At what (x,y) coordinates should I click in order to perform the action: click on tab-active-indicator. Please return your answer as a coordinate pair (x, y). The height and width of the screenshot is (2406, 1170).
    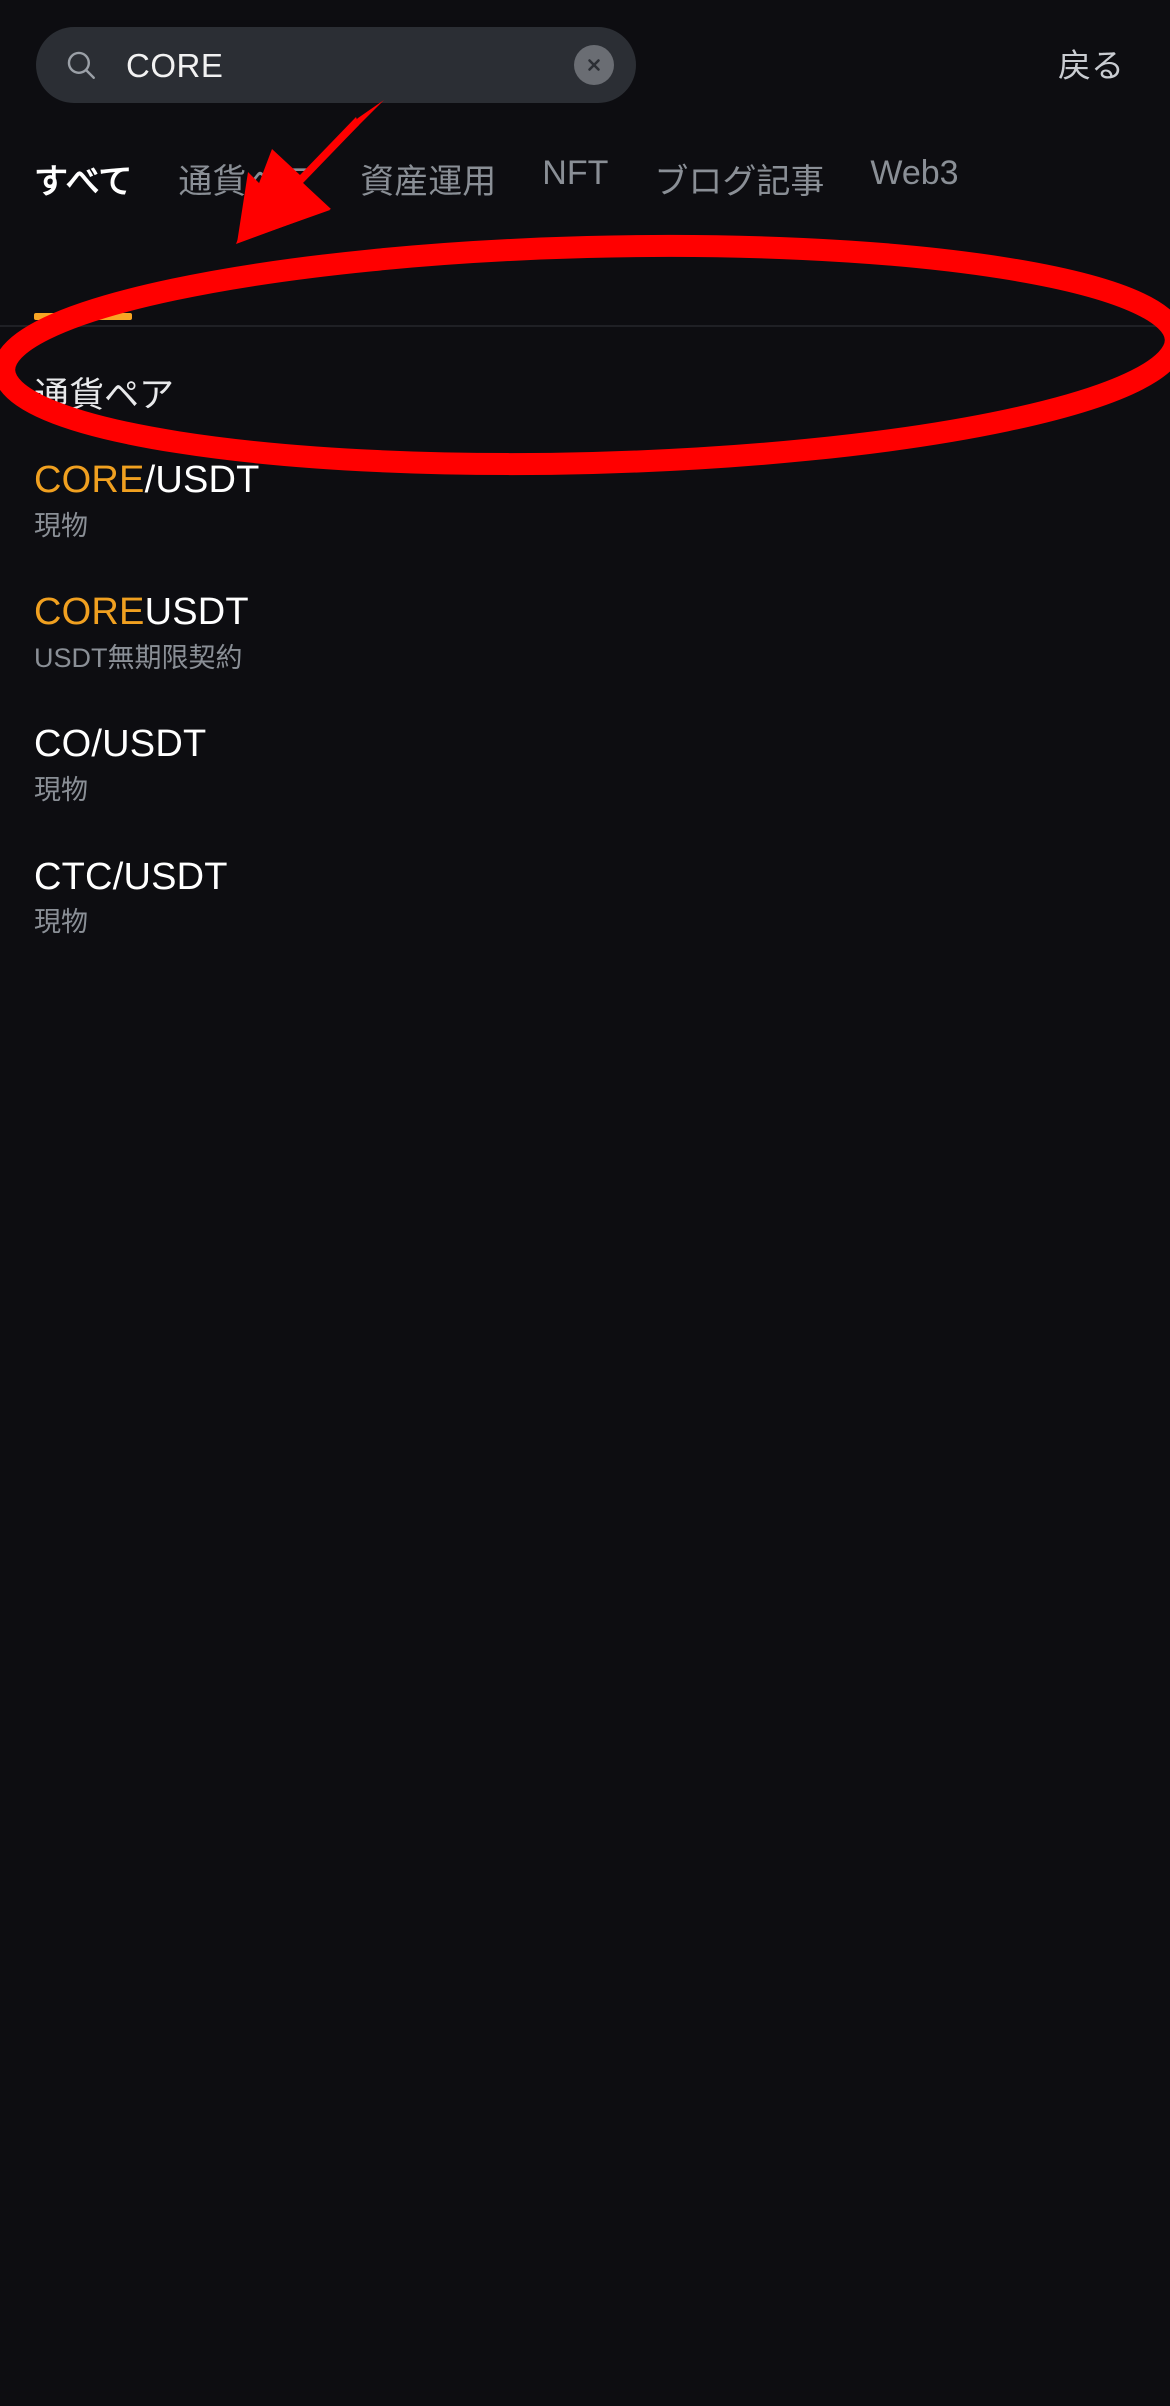
    Looking at the image, I should click on (83, 316).